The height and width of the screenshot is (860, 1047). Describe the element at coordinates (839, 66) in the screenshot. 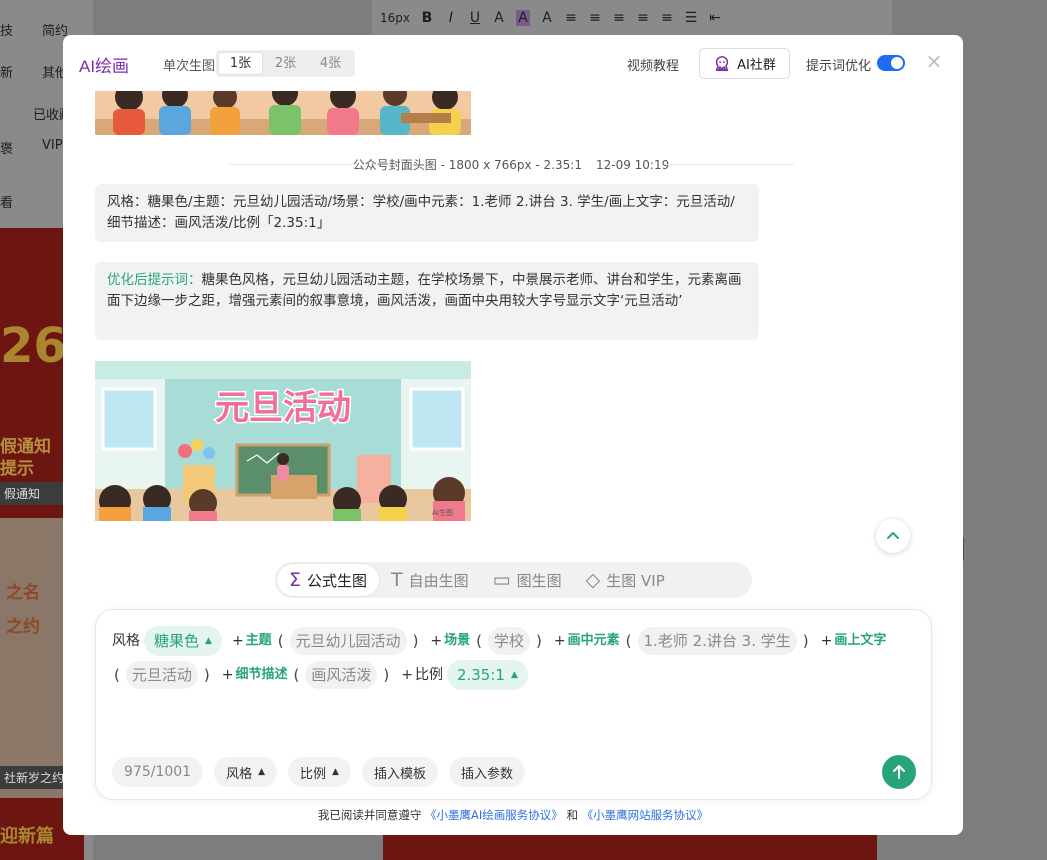

I see `prompt-optimize-label: 提示词优化` at that location.